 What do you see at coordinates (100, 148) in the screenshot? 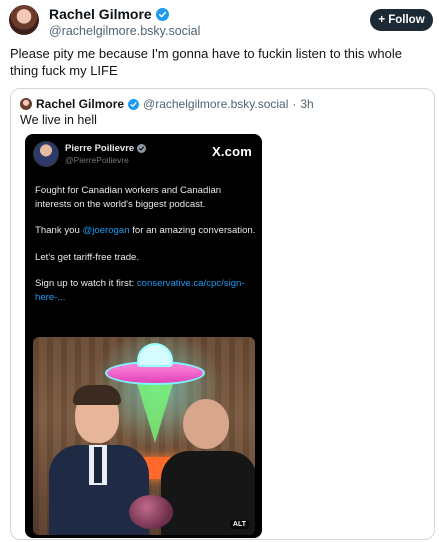
I see `embedded-name: Pierre Poilievre` at bounding box center [100, 148].